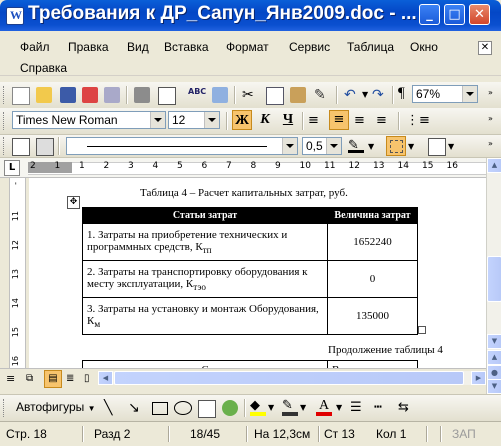 This screenshot has width=501, height=446. I want to click on open-folder-icon, so click(44, 95).